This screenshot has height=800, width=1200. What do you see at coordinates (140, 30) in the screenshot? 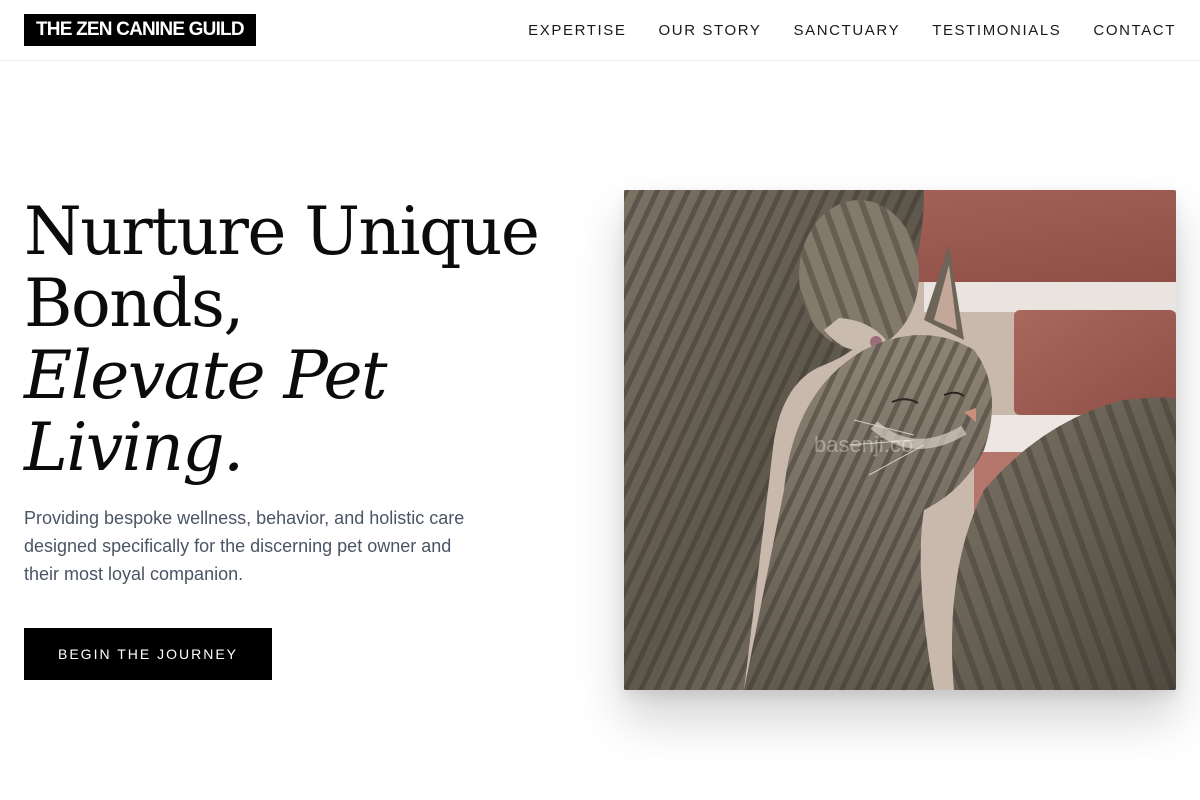
I see `site-logo: THE ZEN CANINE GUILD` at bounding box center [140, 30].